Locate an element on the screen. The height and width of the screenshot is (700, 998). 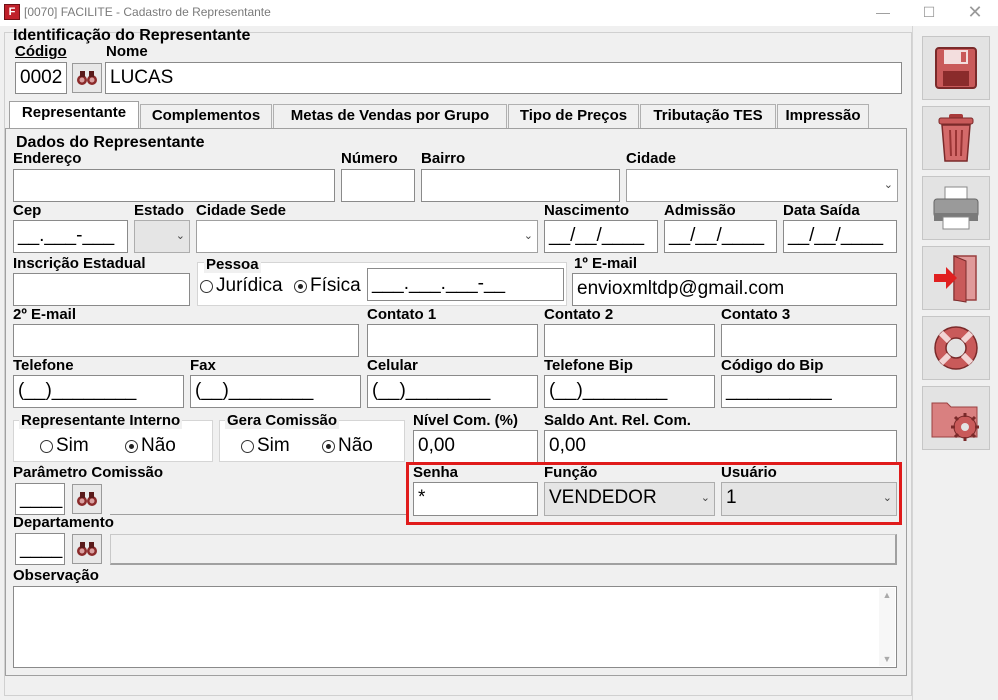
save-button is located at coordinates (956, 68).